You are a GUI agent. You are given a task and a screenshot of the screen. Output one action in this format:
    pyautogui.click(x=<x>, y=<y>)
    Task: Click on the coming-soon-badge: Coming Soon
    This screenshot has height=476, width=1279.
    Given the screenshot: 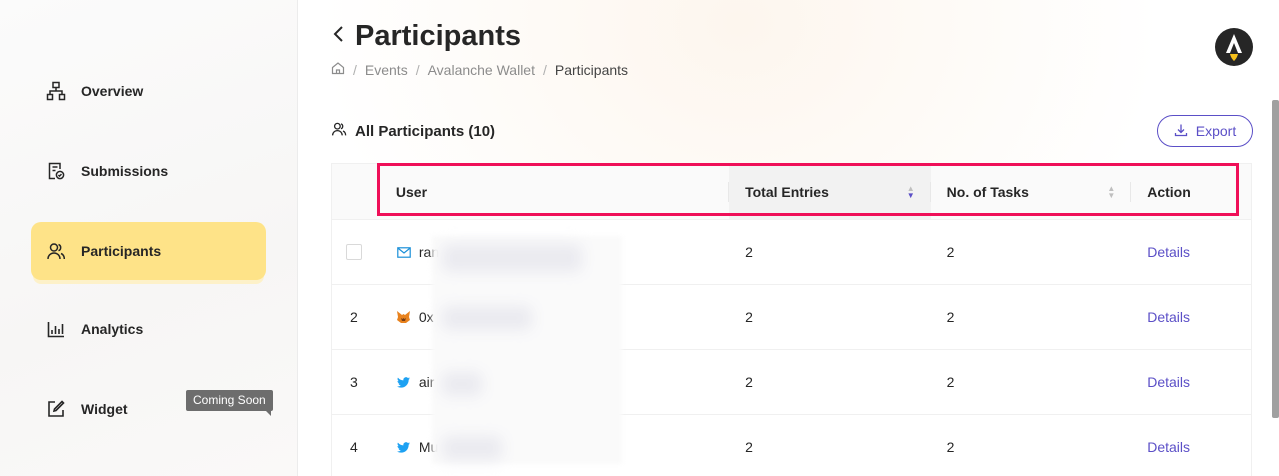 What is the action you would take?
    pyautogui.click(x=229, y=403)
    